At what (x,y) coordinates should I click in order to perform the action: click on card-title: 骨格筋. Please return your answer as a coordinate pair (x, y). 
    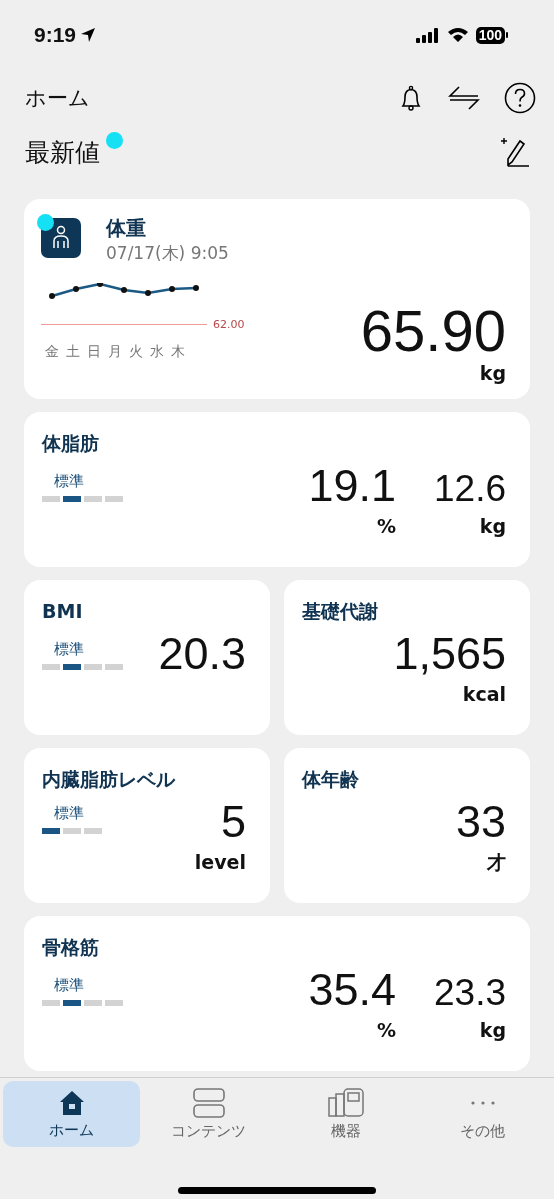
    Looking at the image, I should click on (71, 947).